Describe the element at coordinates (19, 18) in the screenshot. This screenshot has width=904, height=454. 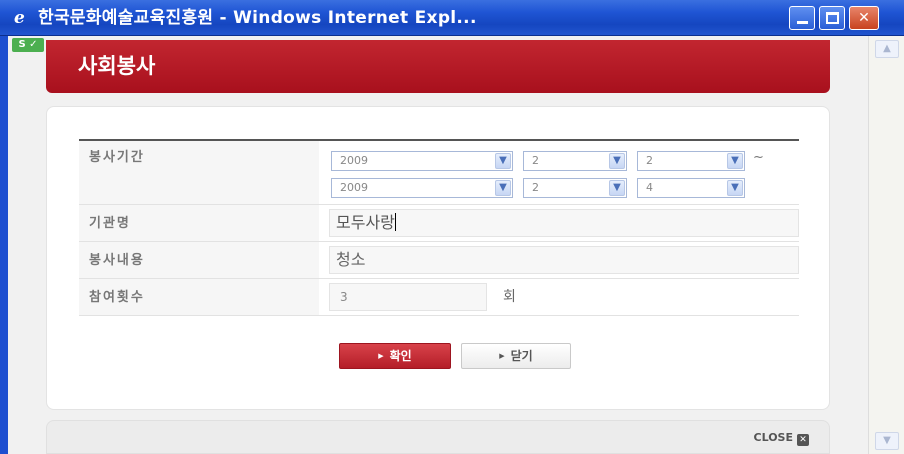
I see `ie-logo-icon: e` at that location.